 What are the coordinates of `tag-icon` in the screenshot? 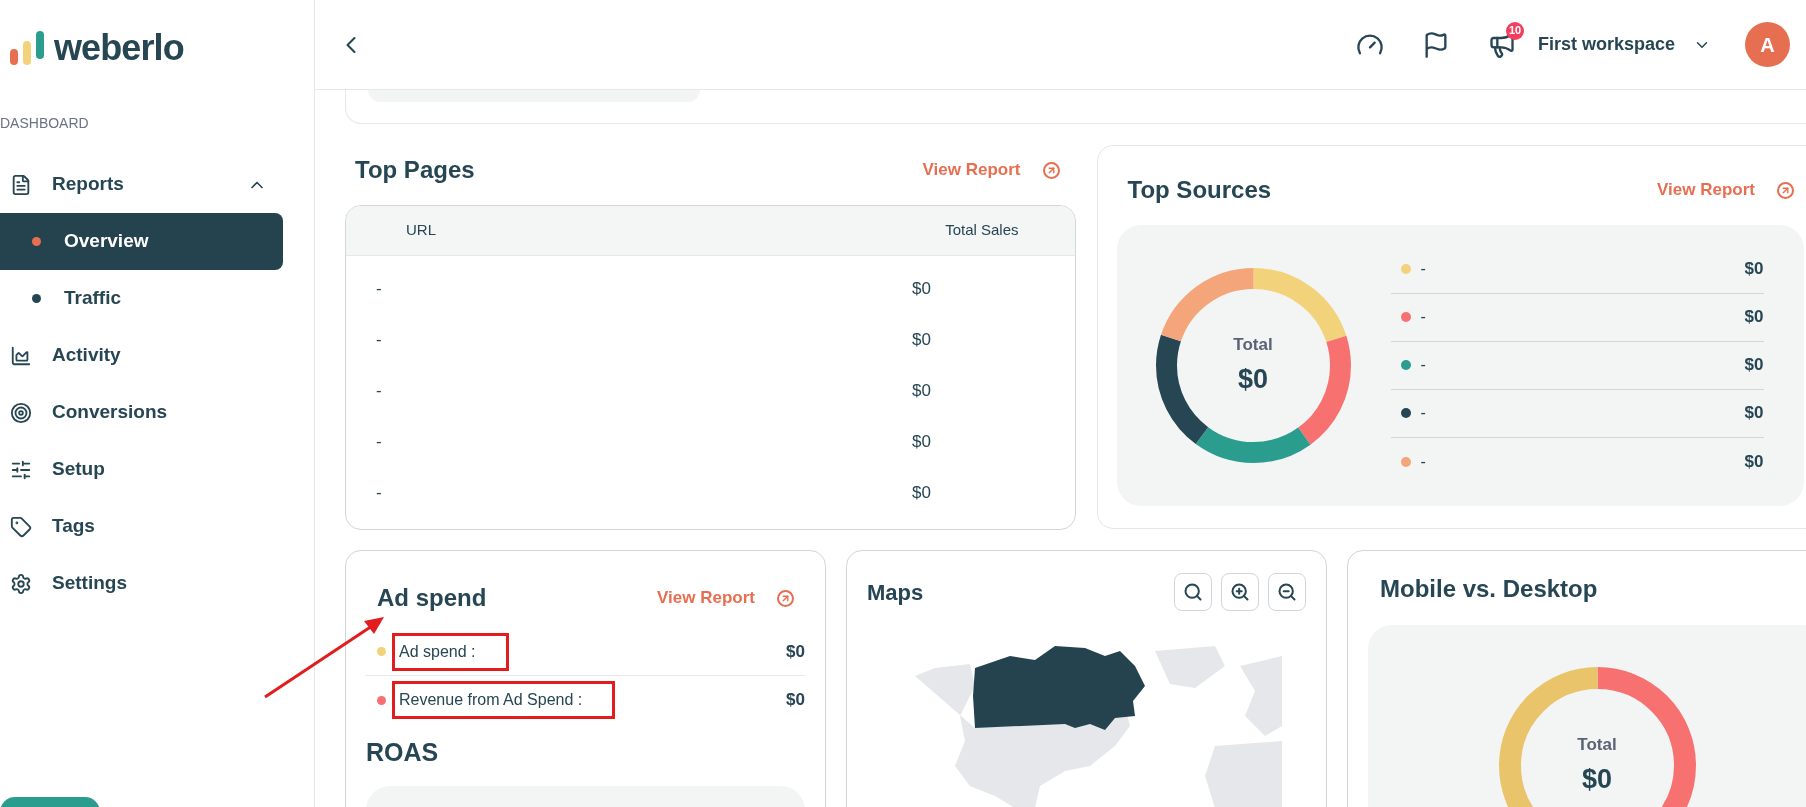 It's located at (22, 526).